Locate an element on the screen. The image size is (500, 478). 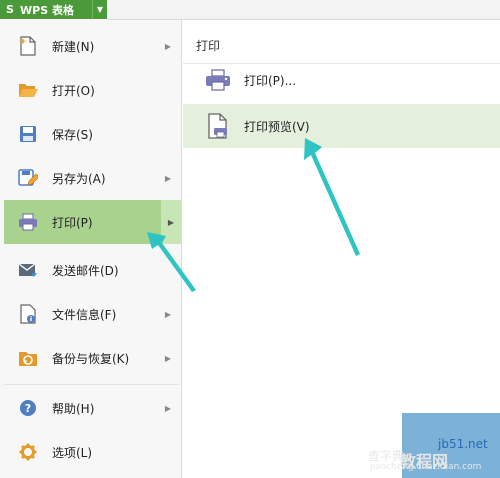
print-preview-button: 打印预览(V) is located at coordinates (341, 126).